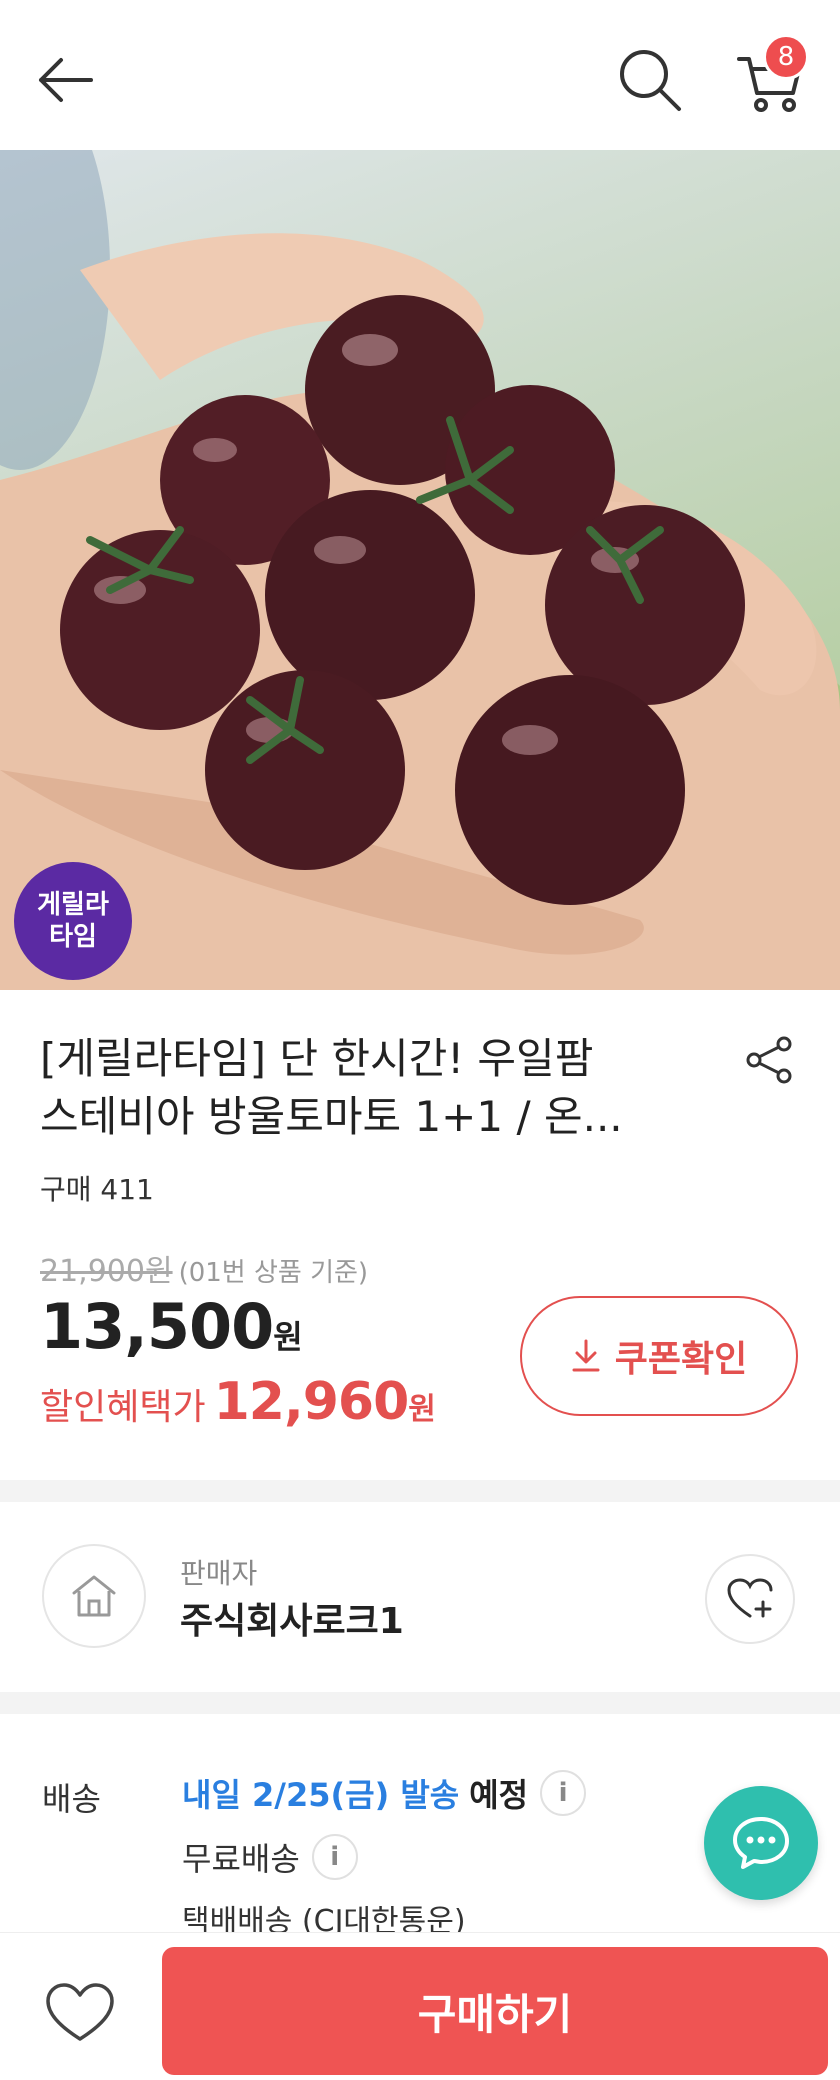  I want to click on chat-bubble-icon, so click(761, 1843).